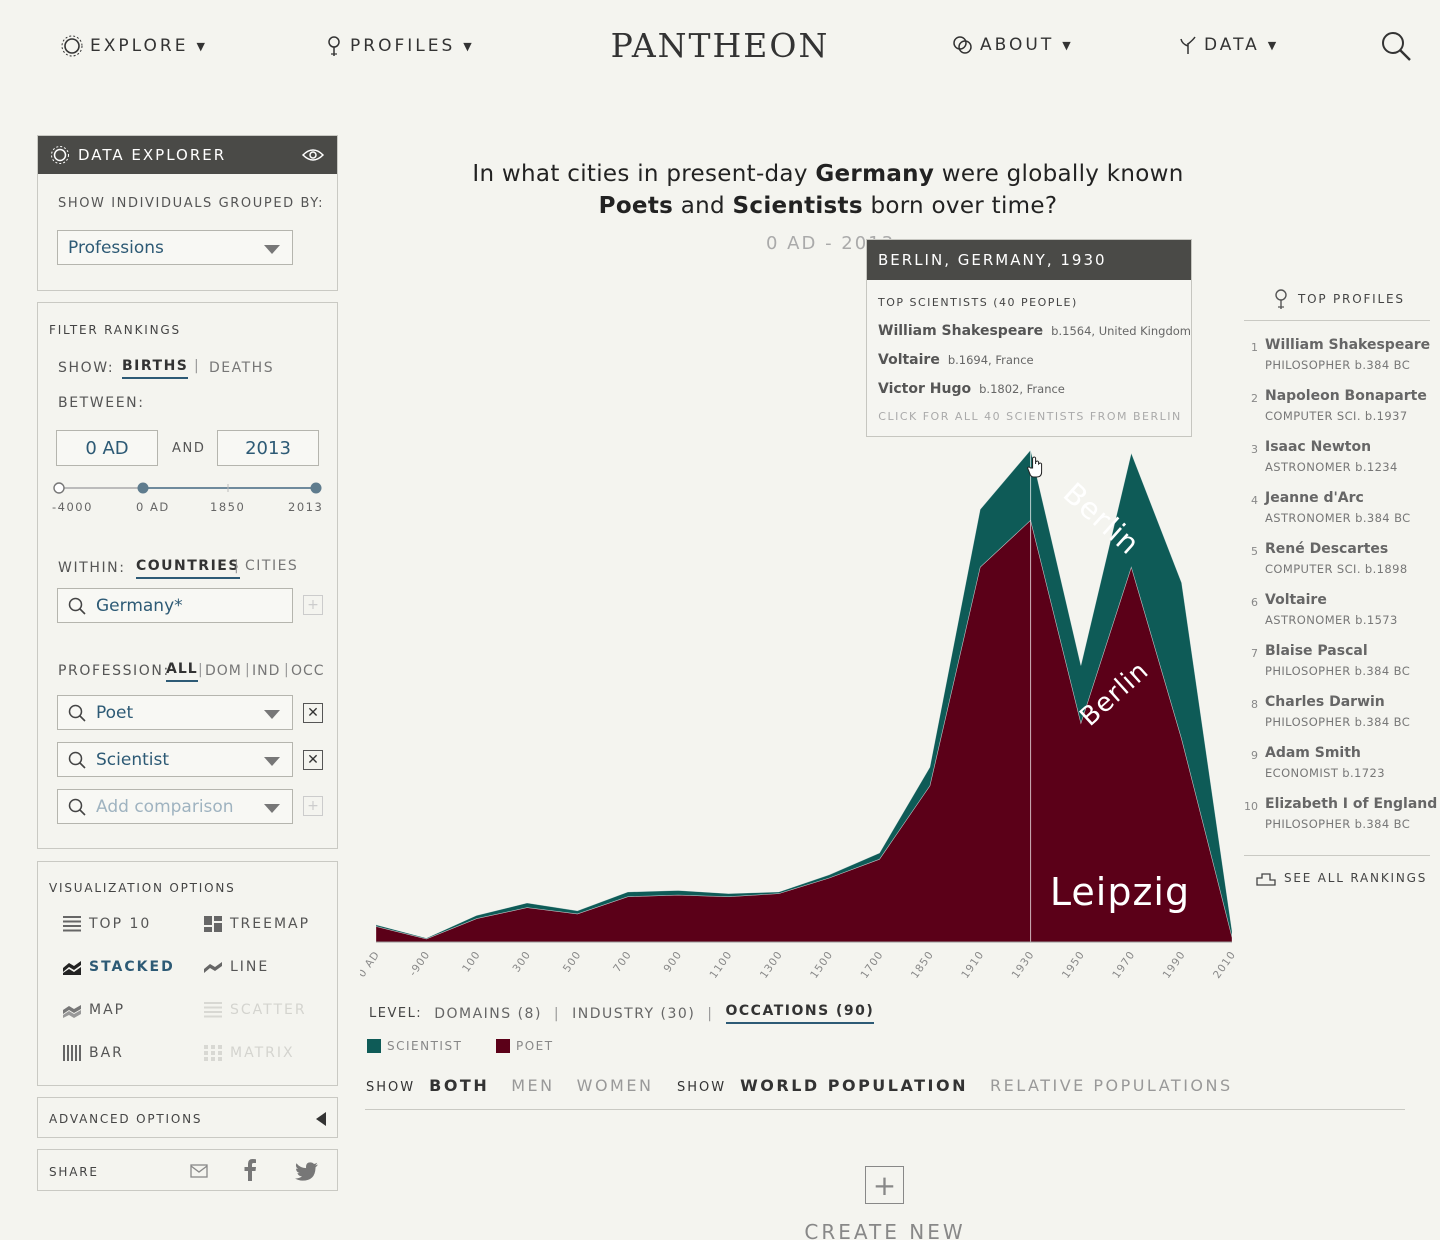  I want to click on x-tick-label: 1100, so click(720, 965).